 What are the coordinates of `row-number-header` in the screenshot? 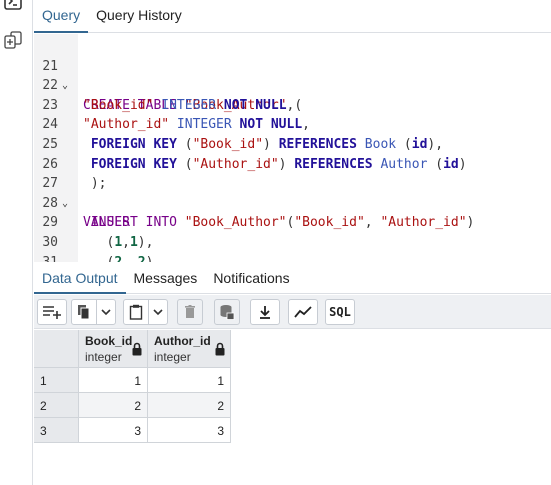 It's located at (56, 349).